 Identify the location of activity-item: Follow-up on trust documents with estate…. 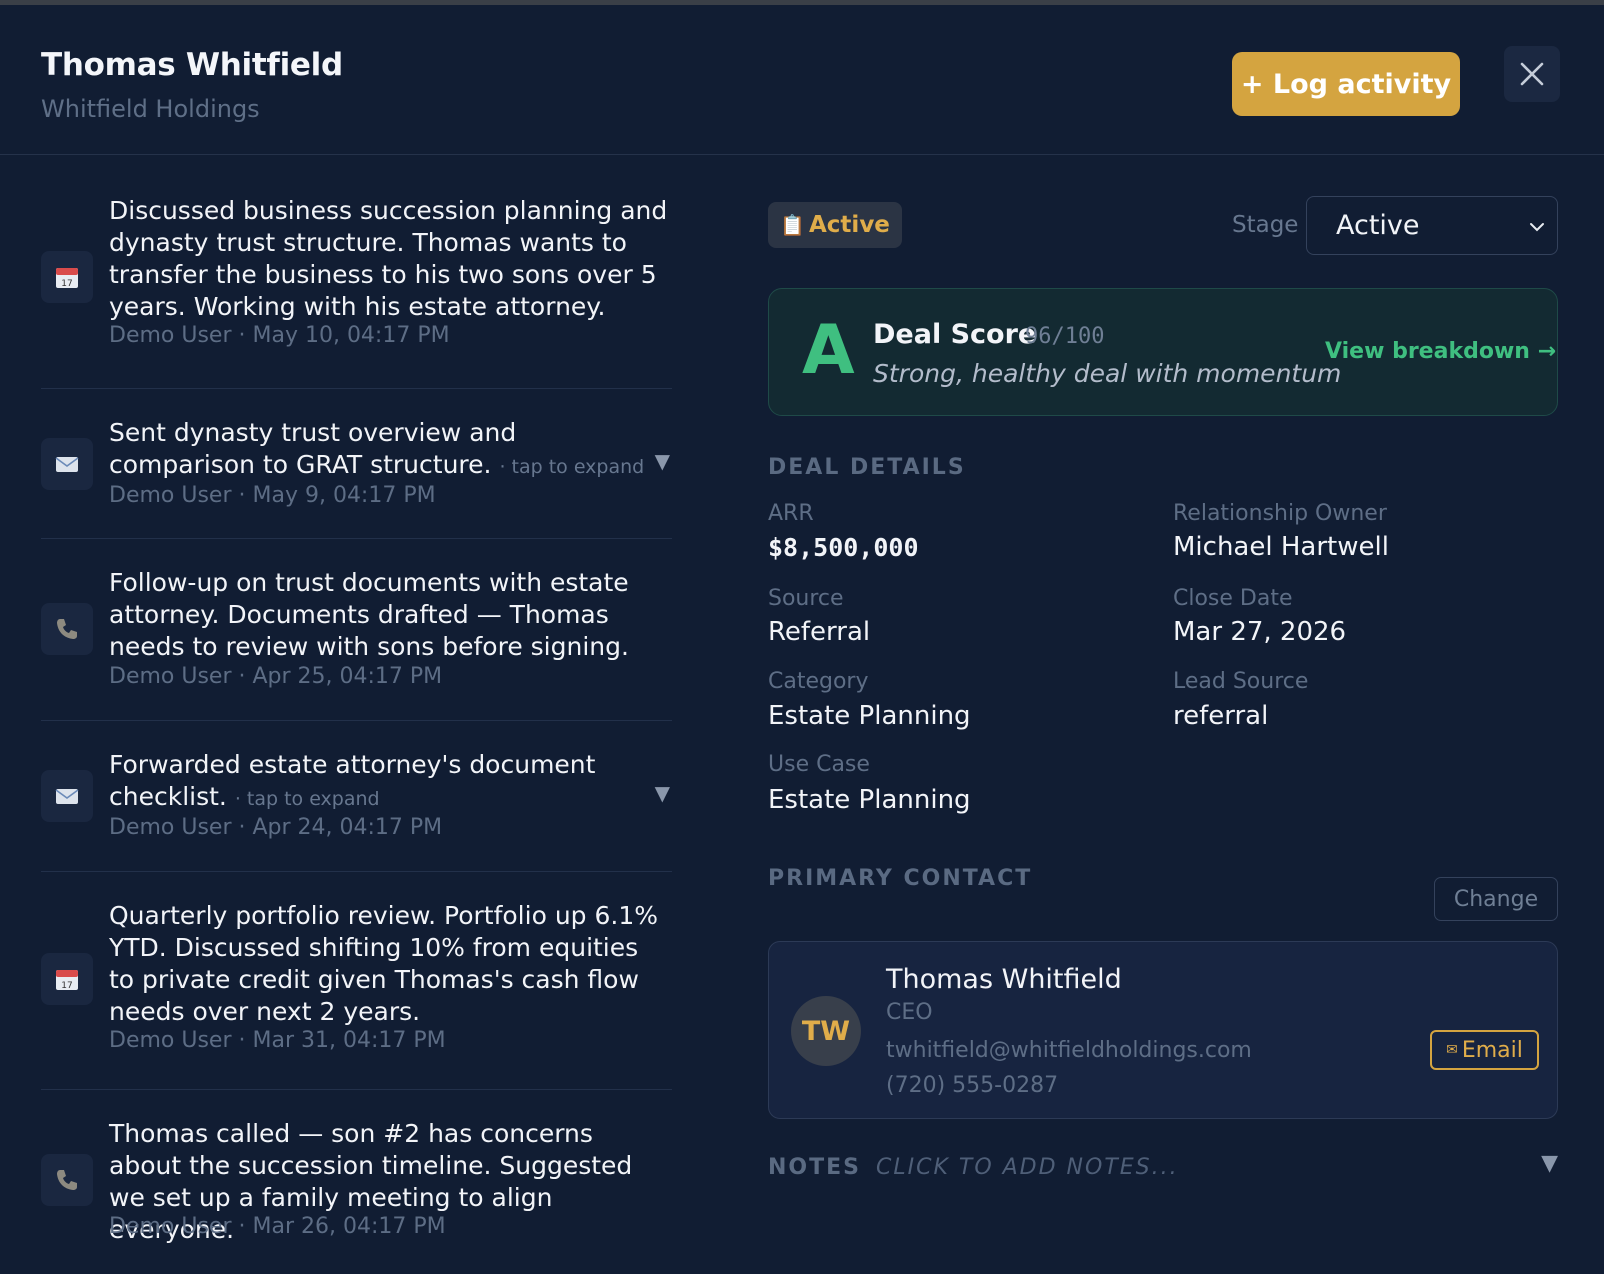
(356, 630).